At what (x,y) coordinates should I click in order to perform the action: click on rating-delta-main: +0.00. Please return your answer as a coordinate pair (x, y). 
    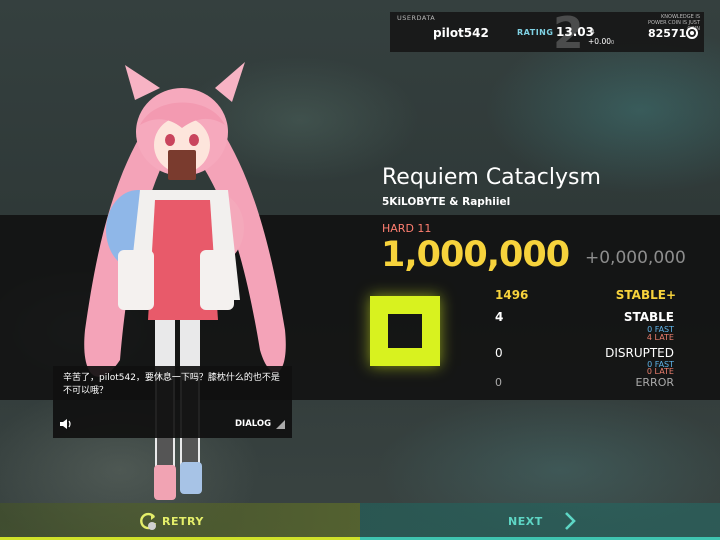
    Looking at the image, I should click on (599, 41).